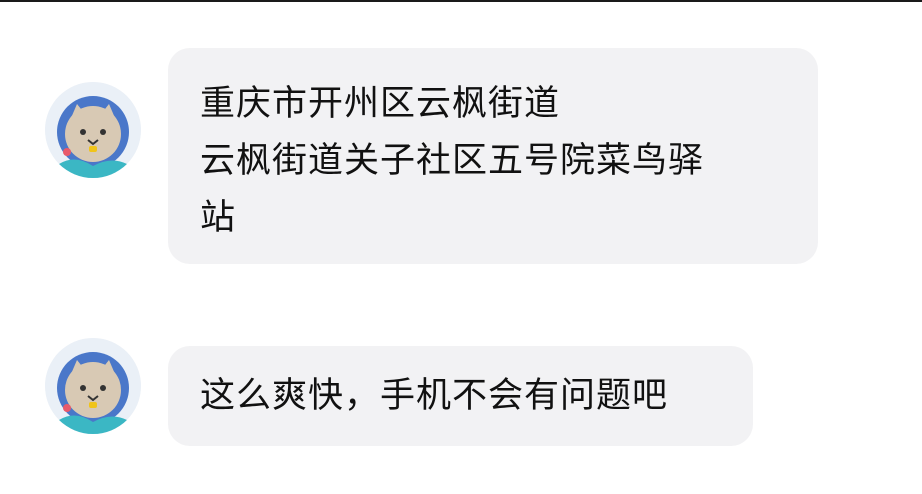 This screenshot has width=922, height=494. What do you see at coordinates (434, 396) in the screenshot?
I see `message-text-line: 这么爽快，手机不会有问题吧` at bounding box center [434, 396].